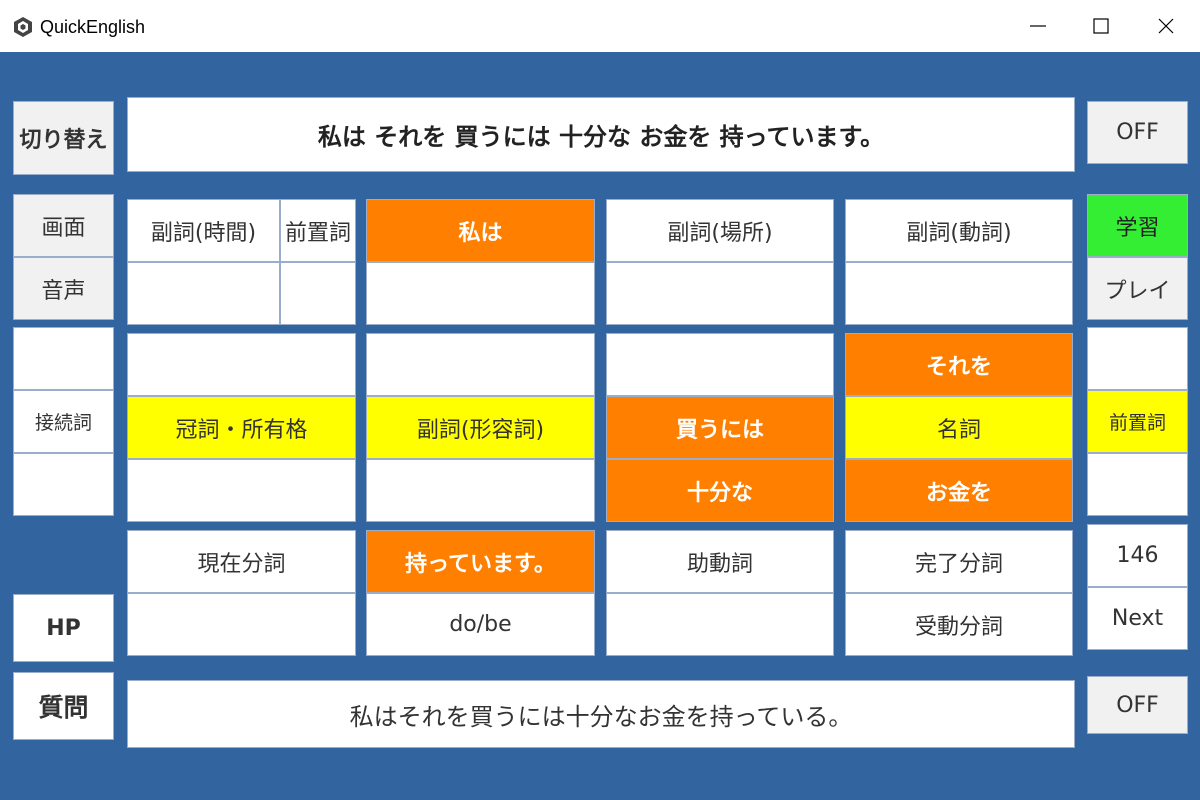 The width and height of the screenshot is (1200, 800). Describe the element at coordinates (1137, 225) in the screenshot. I see `study-mode-button: 学習` at that location.